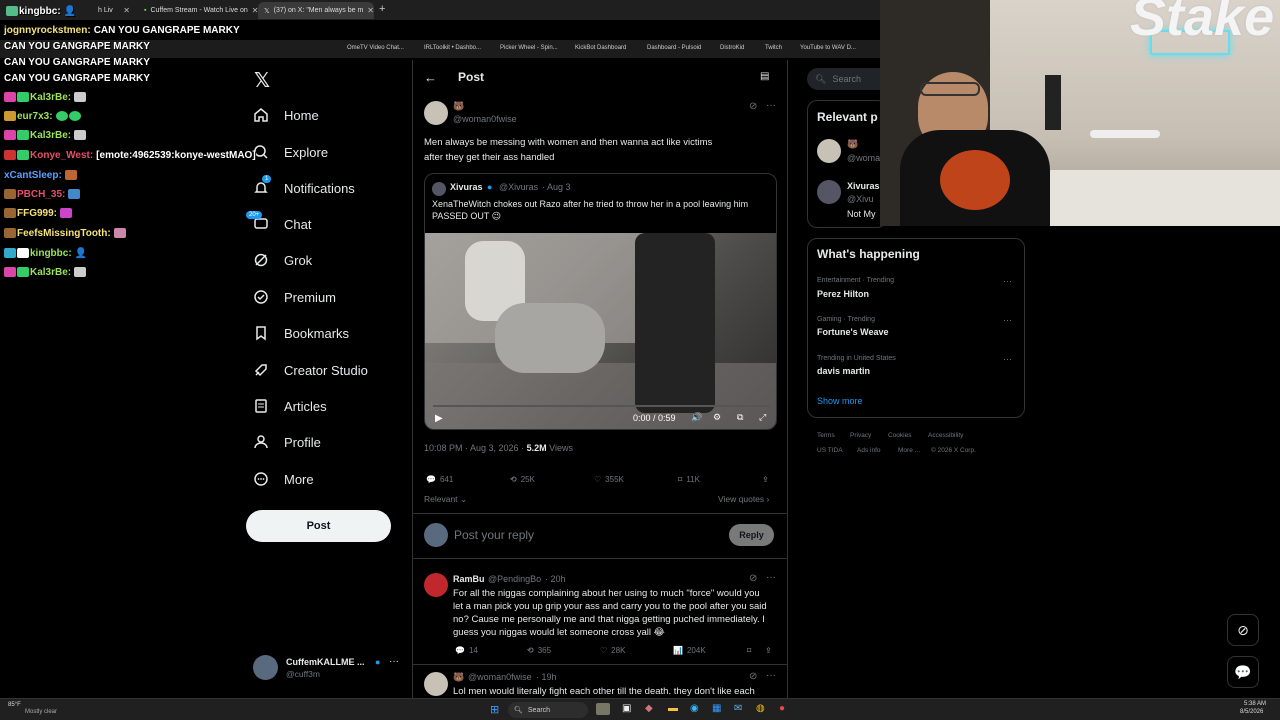 This screenshot has width=1280, height=720. What do you see at coordinates (830, 450) in the screenshot?
I see `footer-link: US TIDA` at bounding box center [830, 450].